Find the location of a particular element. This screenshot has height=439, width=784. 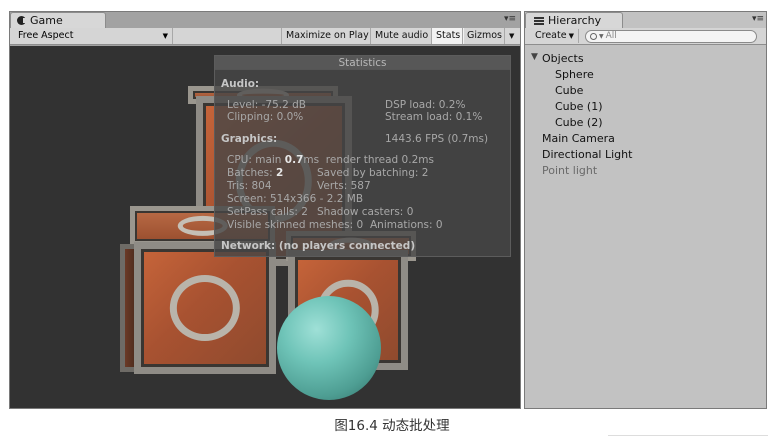

tree-item-main-camera: Main Camera is located at coordinates (578, 139).